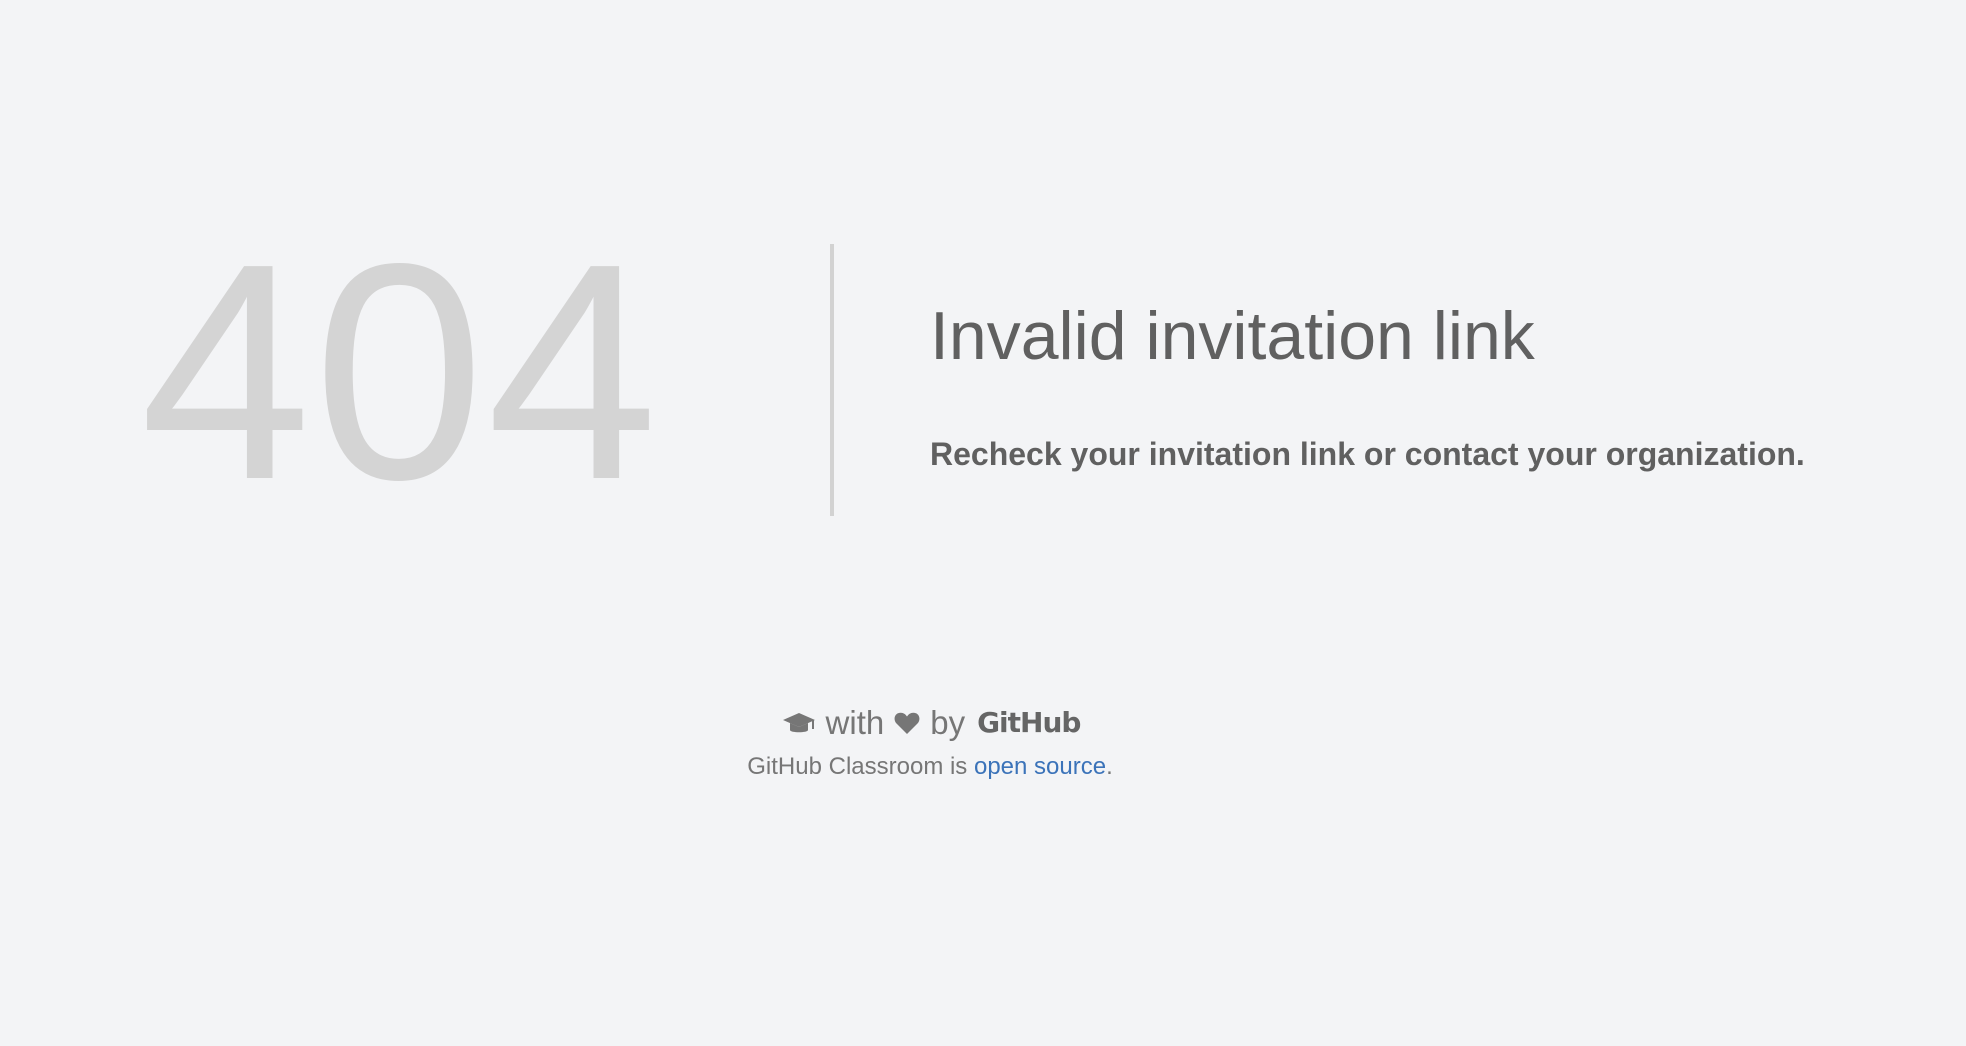  I want to click on error-title: Invalid invitation link, so click(1232, 336).